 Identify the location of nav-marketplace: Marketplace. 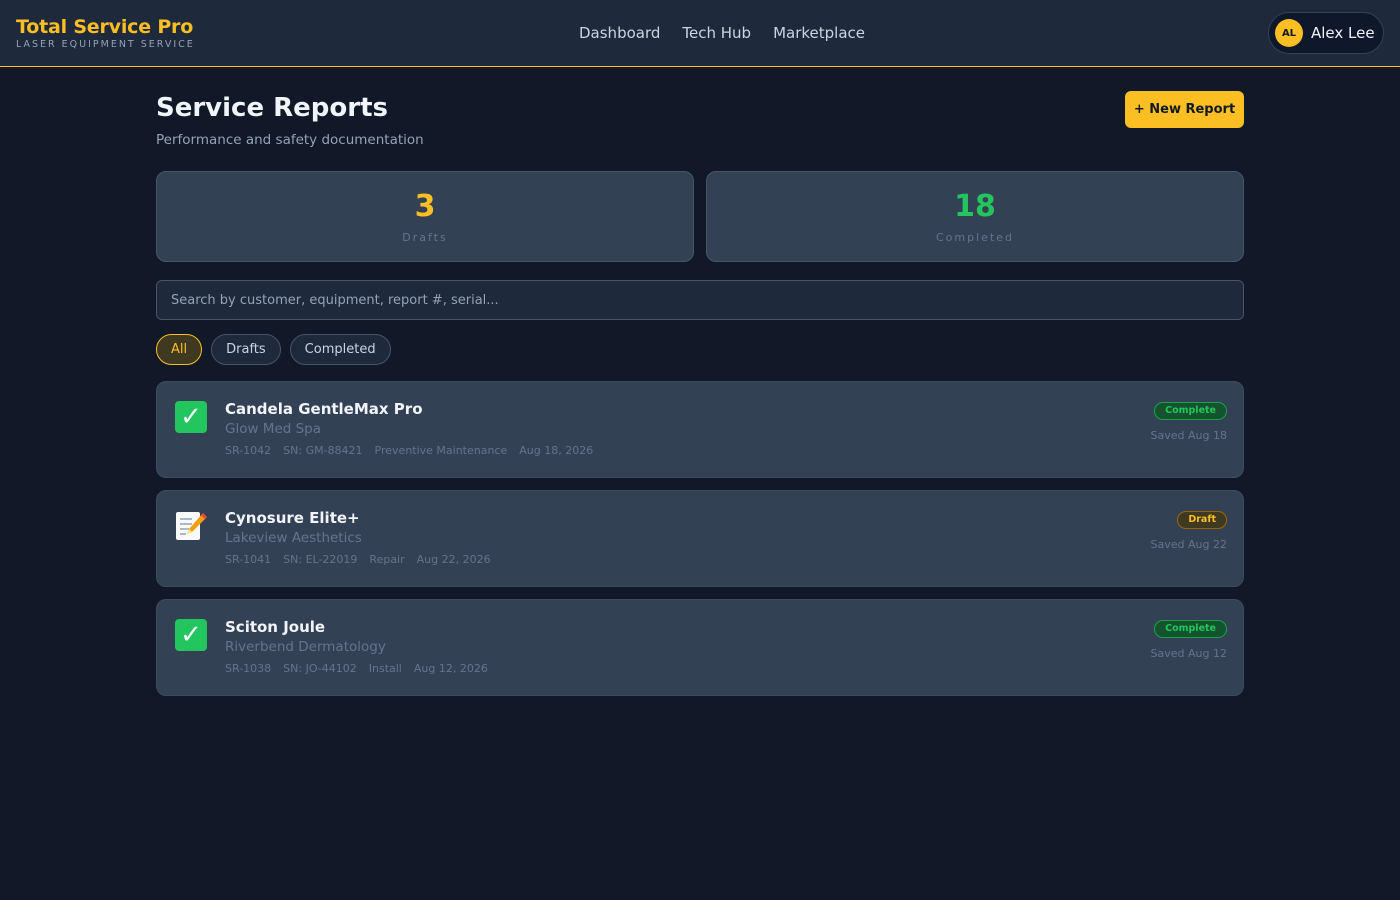
(819, 33).